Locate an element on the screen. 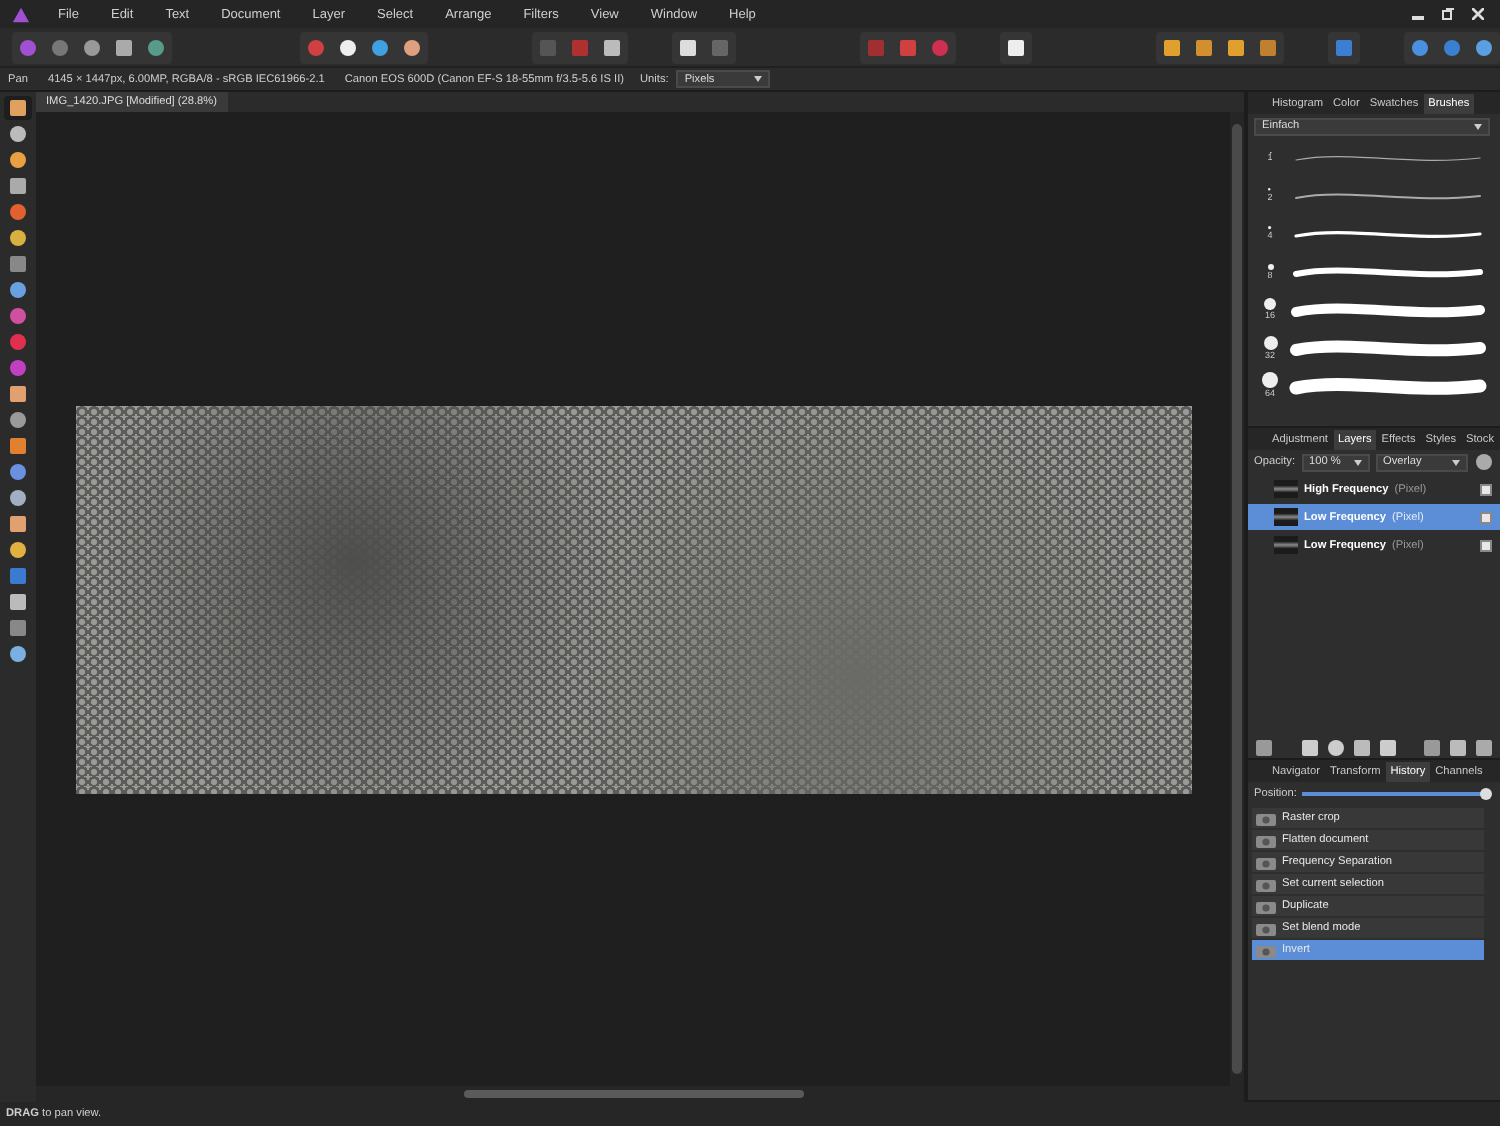 The height and width of the screenshot is (1126, 1500). horizontal-scrollbar is located at coordinates (640, 1094).